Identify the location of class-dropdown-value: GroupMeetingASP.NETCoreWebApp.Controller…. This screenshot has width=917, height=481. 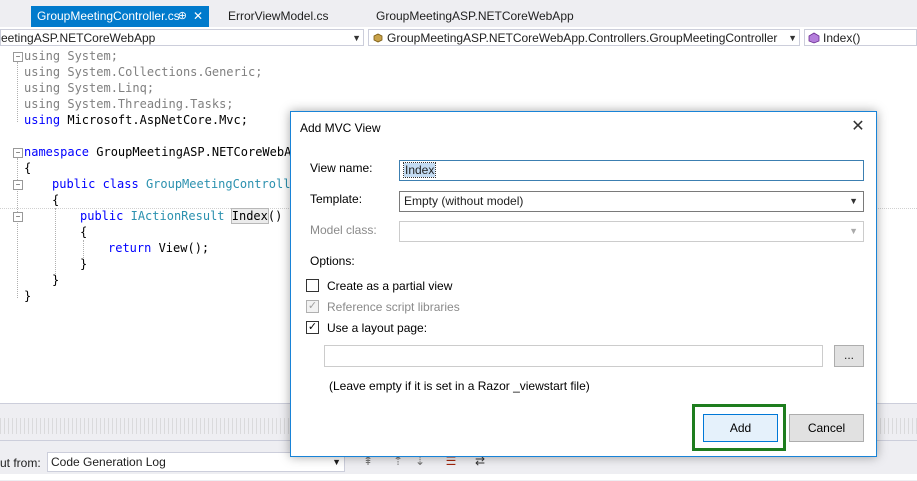
(582, 38).